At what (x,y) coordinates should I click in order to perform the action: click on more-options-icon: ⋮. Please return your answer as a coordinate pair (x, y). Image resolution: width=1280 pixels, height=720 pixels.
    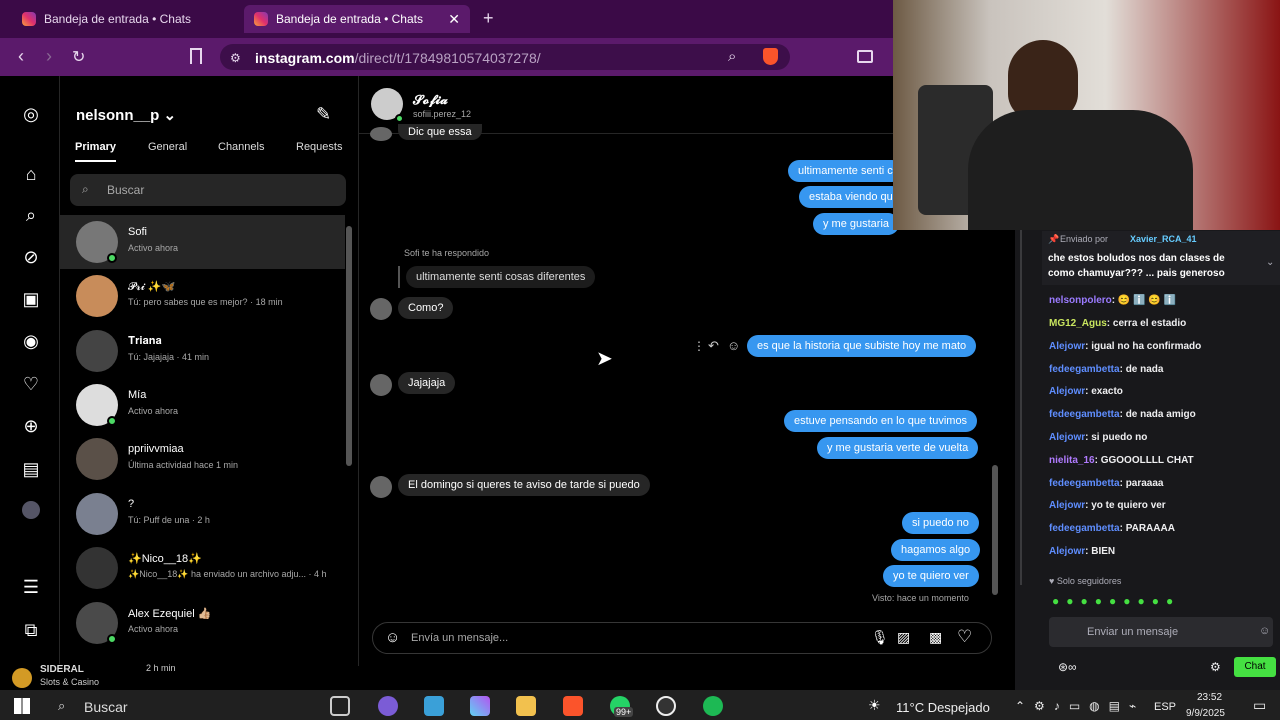
    Looking at the image, I should click on (699, 346).